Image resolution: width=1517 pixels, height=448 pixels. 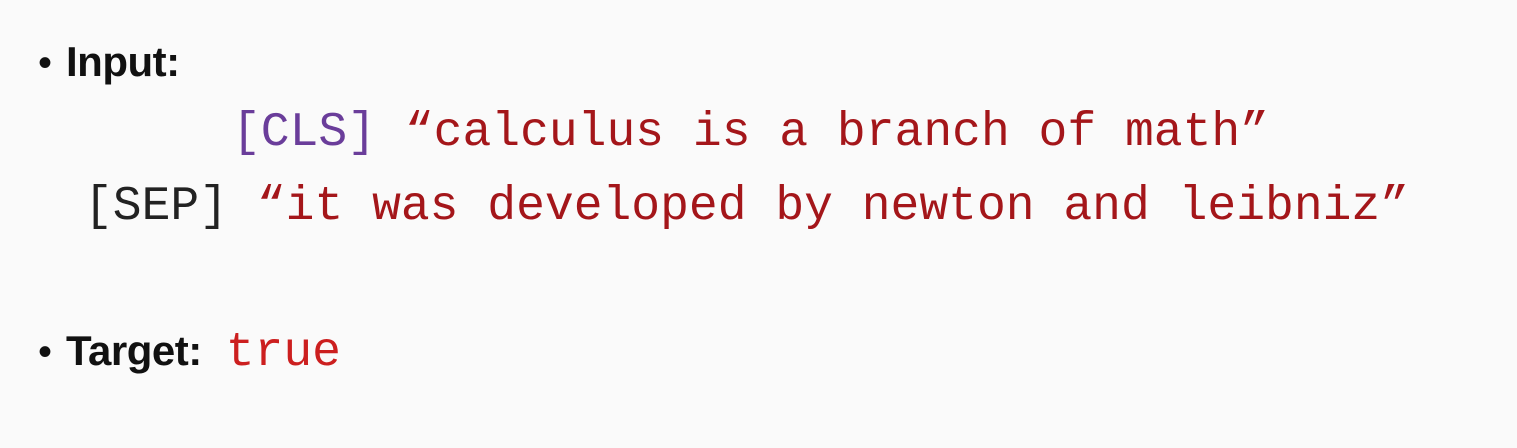 I want to click on sep-token: [SEP], so click(x=156, y=207).